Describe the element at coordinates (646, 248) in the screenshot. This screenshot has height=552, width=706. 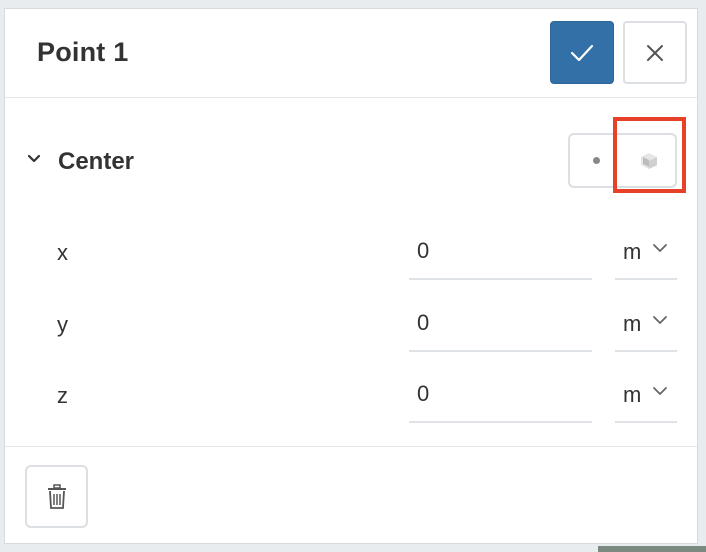
I see `x-unit-select: m` at that location.